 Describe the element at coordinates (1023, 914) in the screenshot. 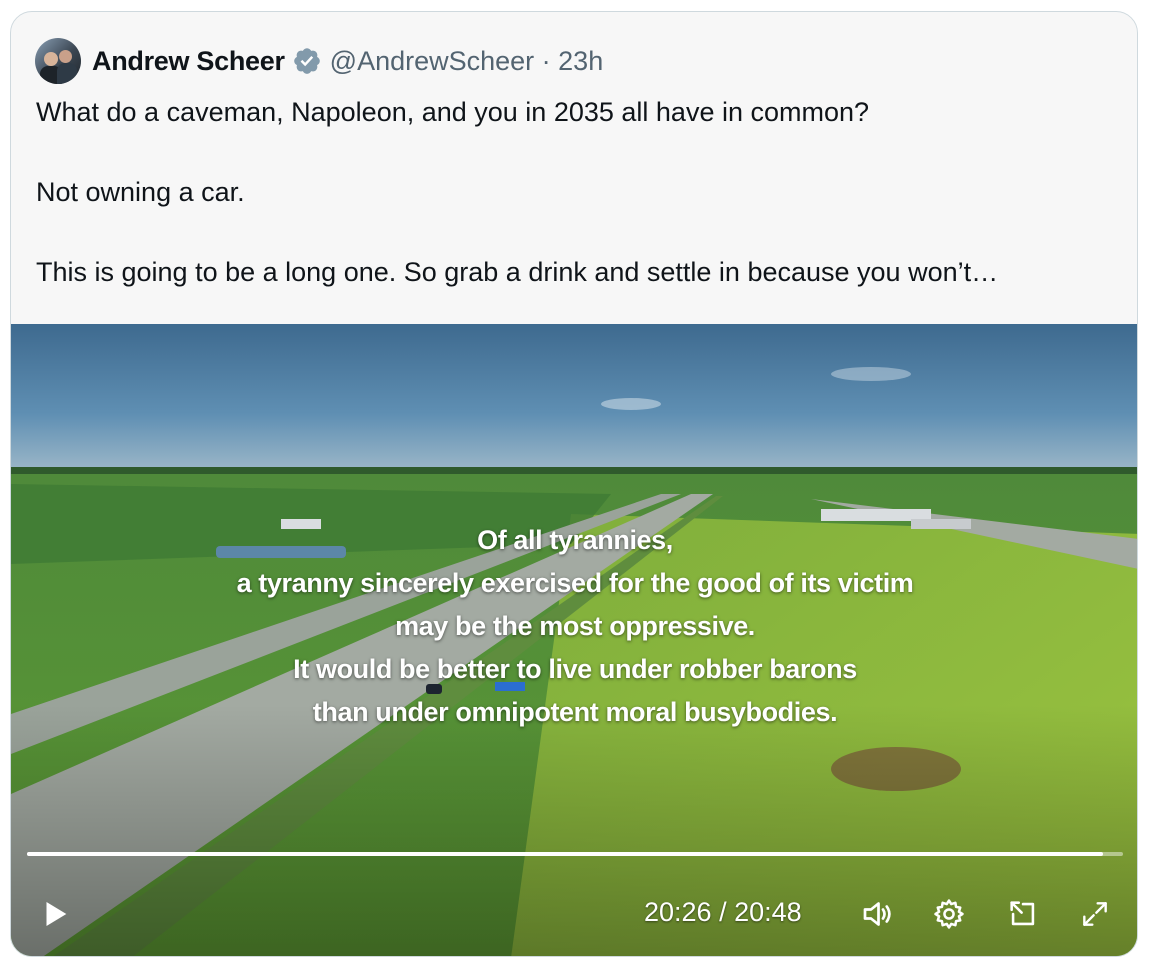

I see `pop-out-icon` at that location.